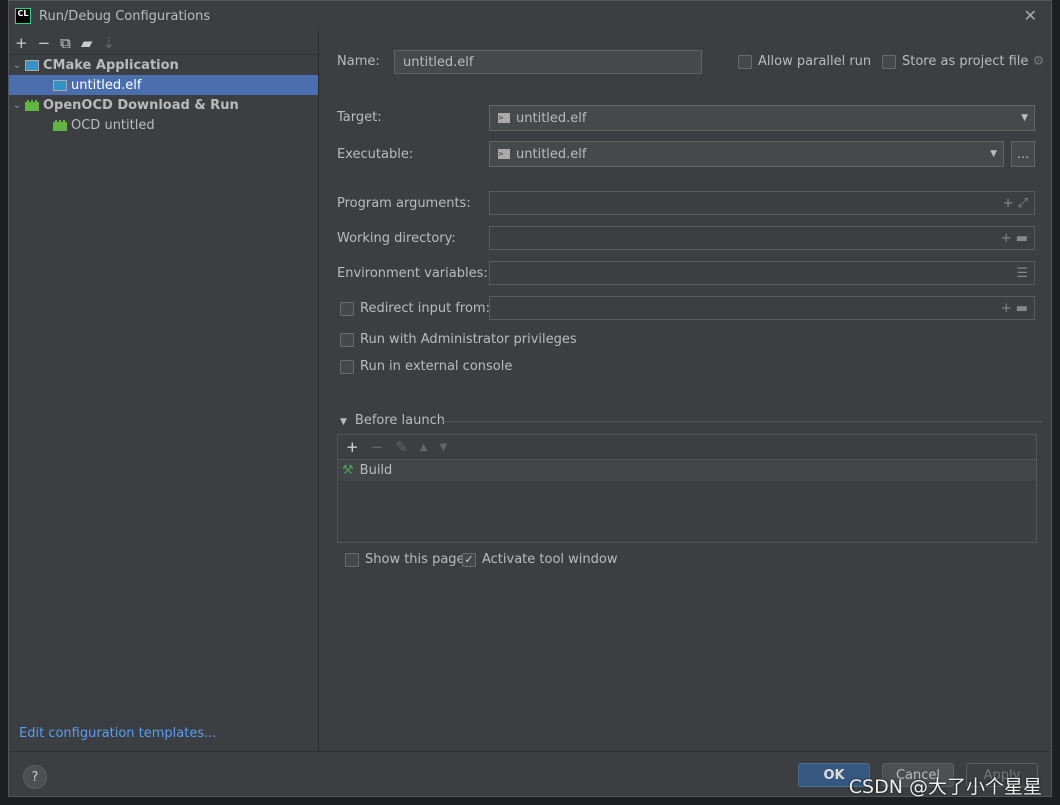 The width and height of the screenshot is (1060, 805). What do you see at coordinates (396, 238) in the screenshot?
I see `workdir-label: Working directory:` at bounding box center [396, 238].